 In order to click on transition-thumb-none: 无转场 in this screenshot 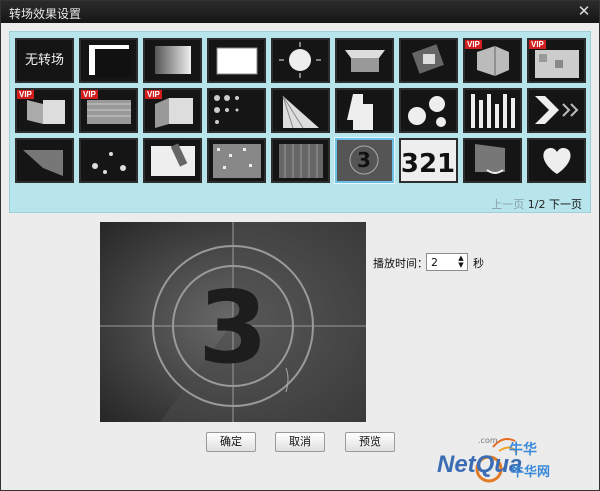, I will do `click(44, 60)`.